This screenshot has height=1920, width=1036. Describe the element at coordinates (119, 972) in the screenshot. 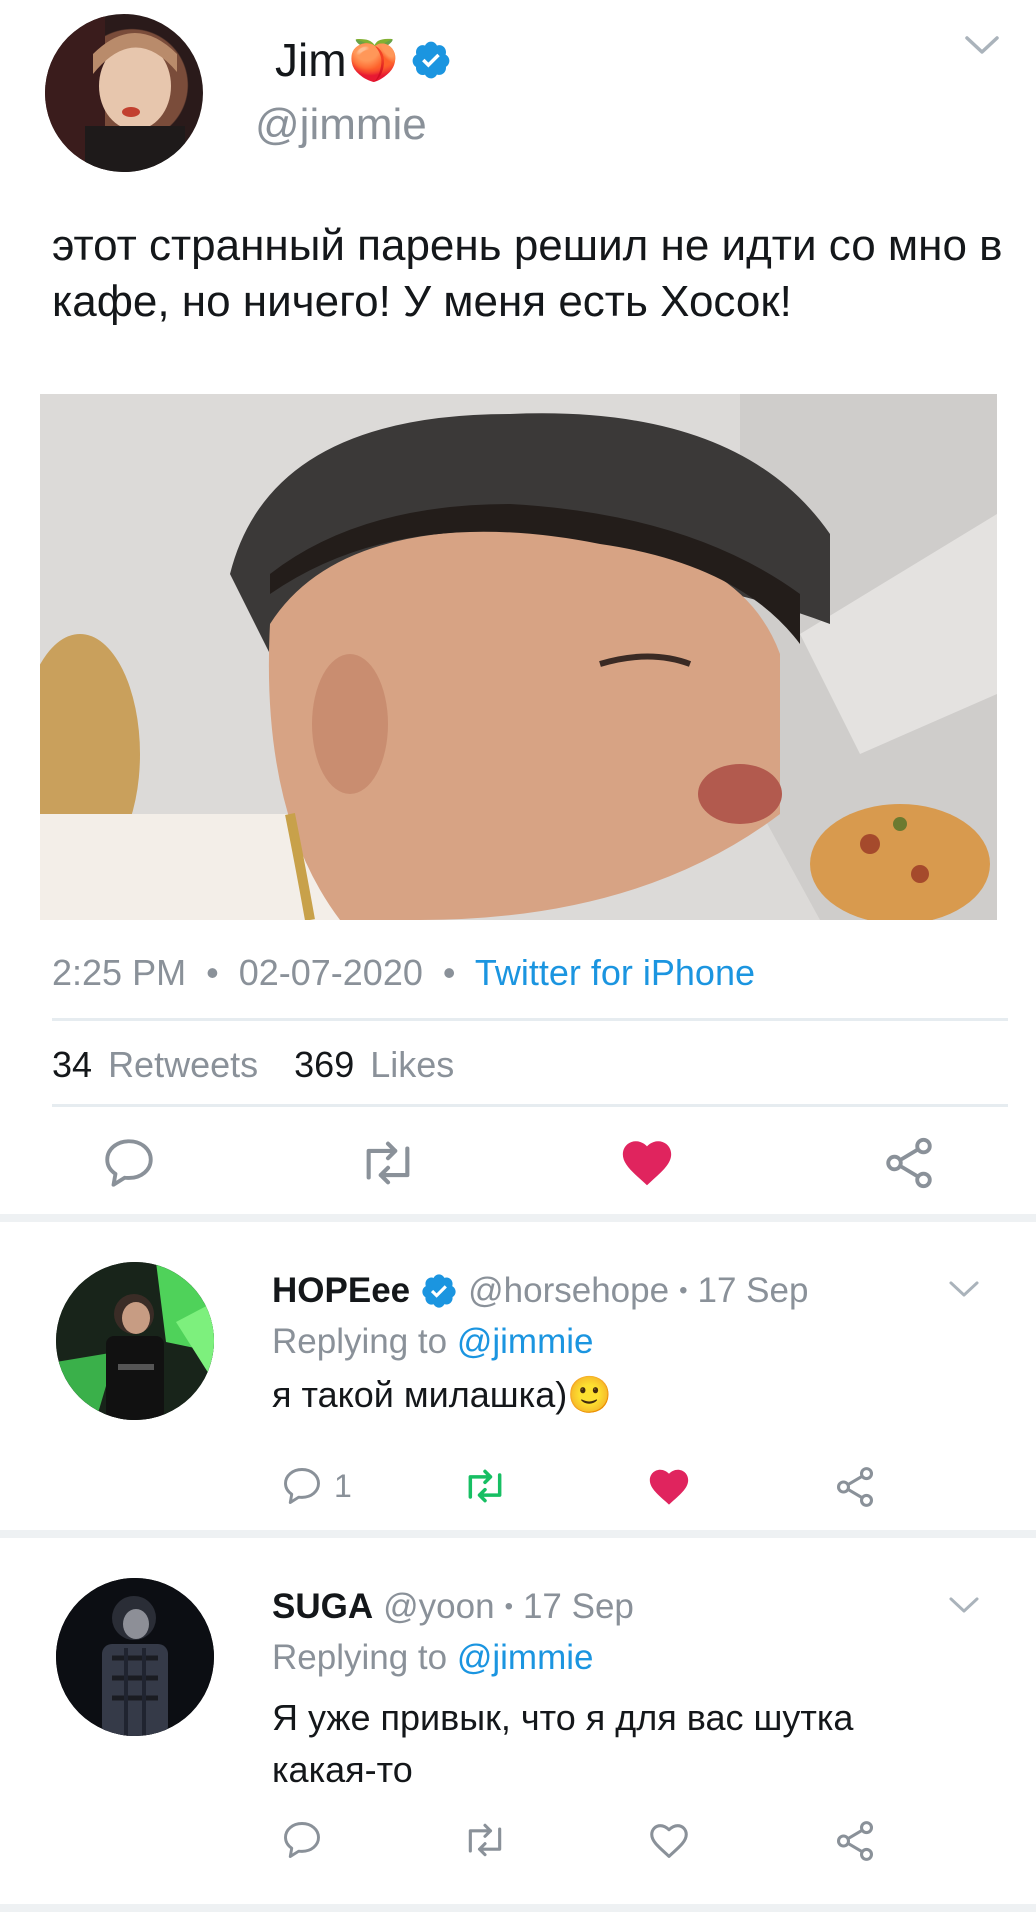

I see `tweet-time: 2:25 PM` at that location.